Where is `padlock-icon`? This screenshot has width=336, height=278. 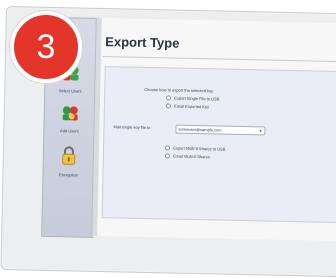
padlock-icon is located at coordinates (69, 155).